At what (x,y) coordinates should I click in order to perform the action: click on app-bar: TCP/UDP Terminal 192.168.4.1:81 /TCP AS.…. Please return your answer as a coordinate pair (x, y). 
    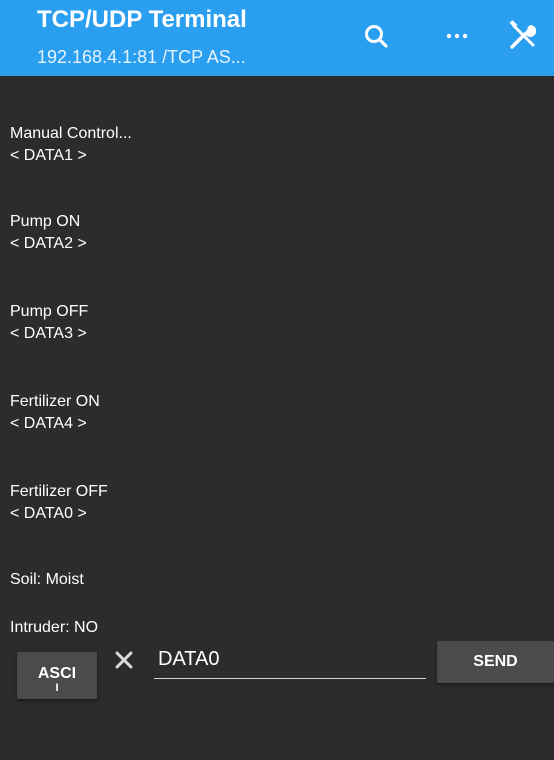
    Looking at the image, I should click on (277, 38).